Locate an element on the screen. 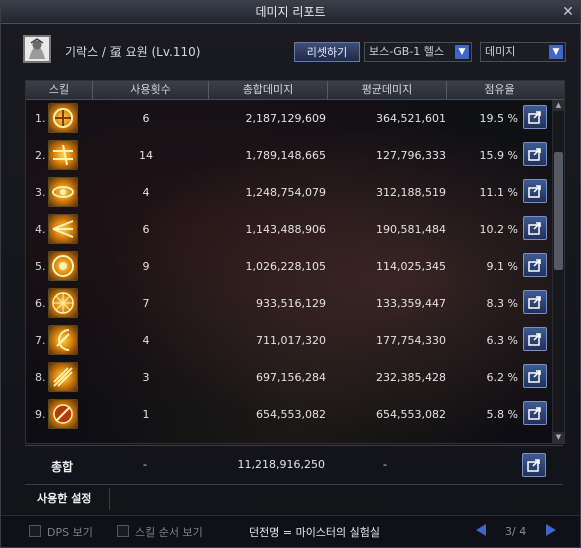 The width and height of the screenshot is (581, 548). table-row: 4. 6 1,143,488,906 190,581,484 10.2 % is located at coordinates (288, 229).